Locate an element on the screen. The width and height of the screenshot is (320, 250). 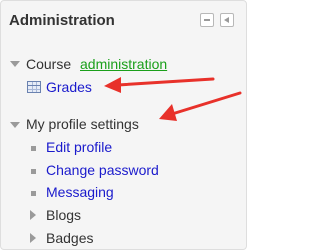
course-label: Course is located at coordinates (49, 64).